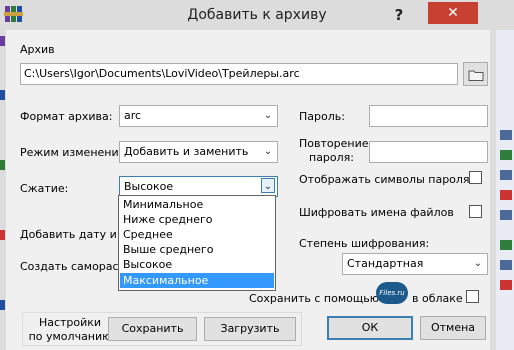 This screenshot has width=514, height=350. Describe the element at coordinates (453, 328) in the screenshot. I see `cancel-button: Отмена` at that location.